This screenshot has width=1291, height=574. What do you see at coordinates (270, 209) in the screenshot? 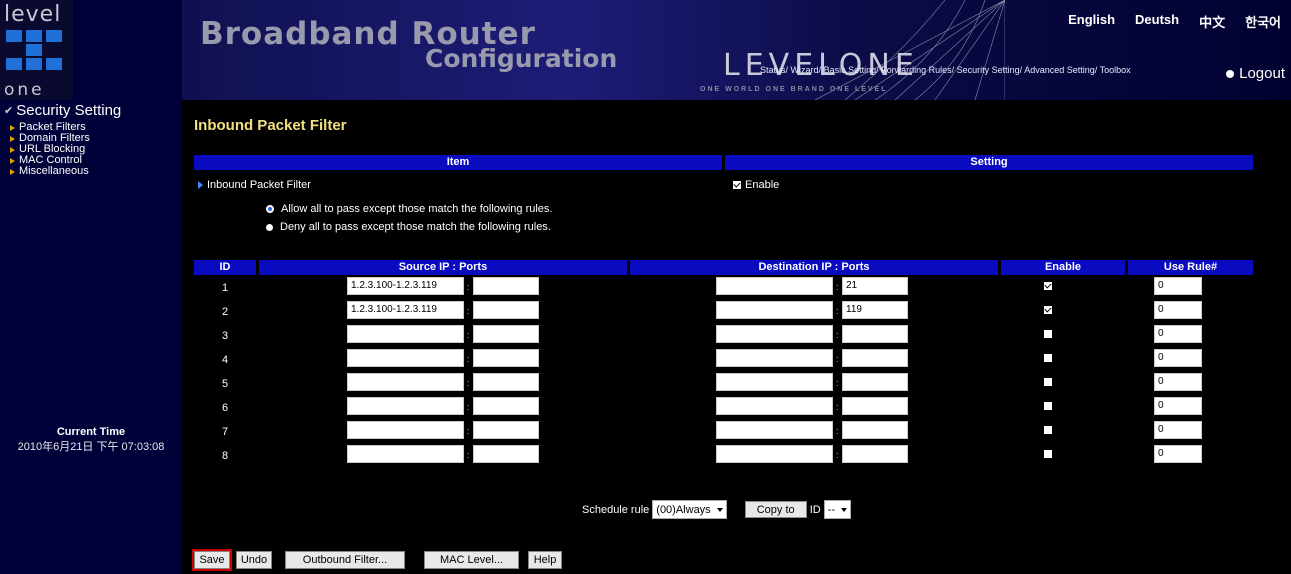
I see `radio-allow` at bounding box center [270, 209].